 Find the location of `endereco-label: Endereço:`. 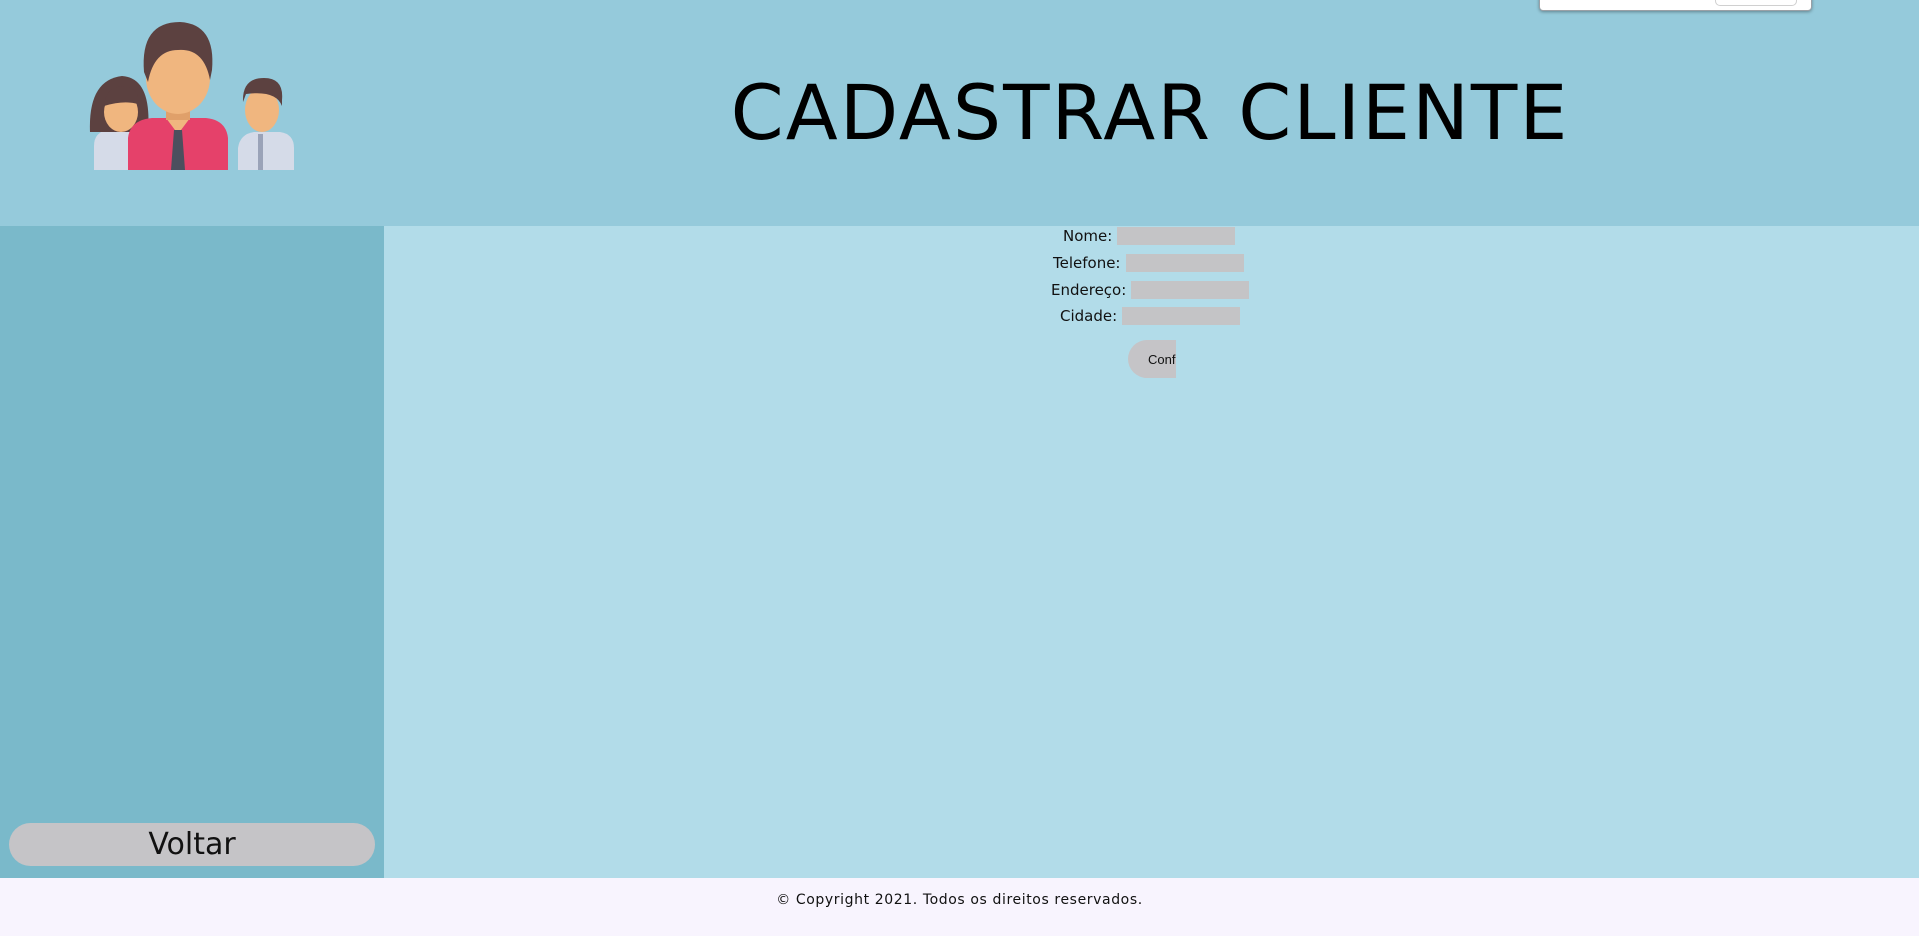

endereco-label: Endereço: is located at coordinates (1089, 290).